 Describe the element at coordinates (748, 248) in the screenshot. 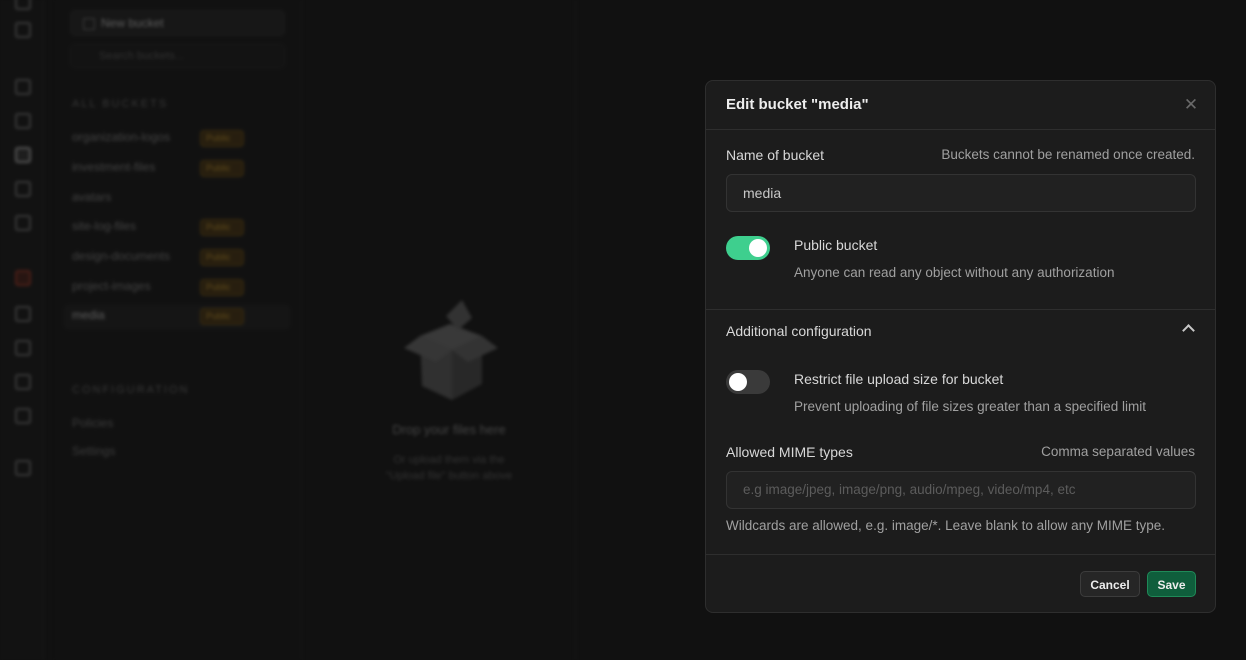

I see `public-bucket-toggle` at that location.